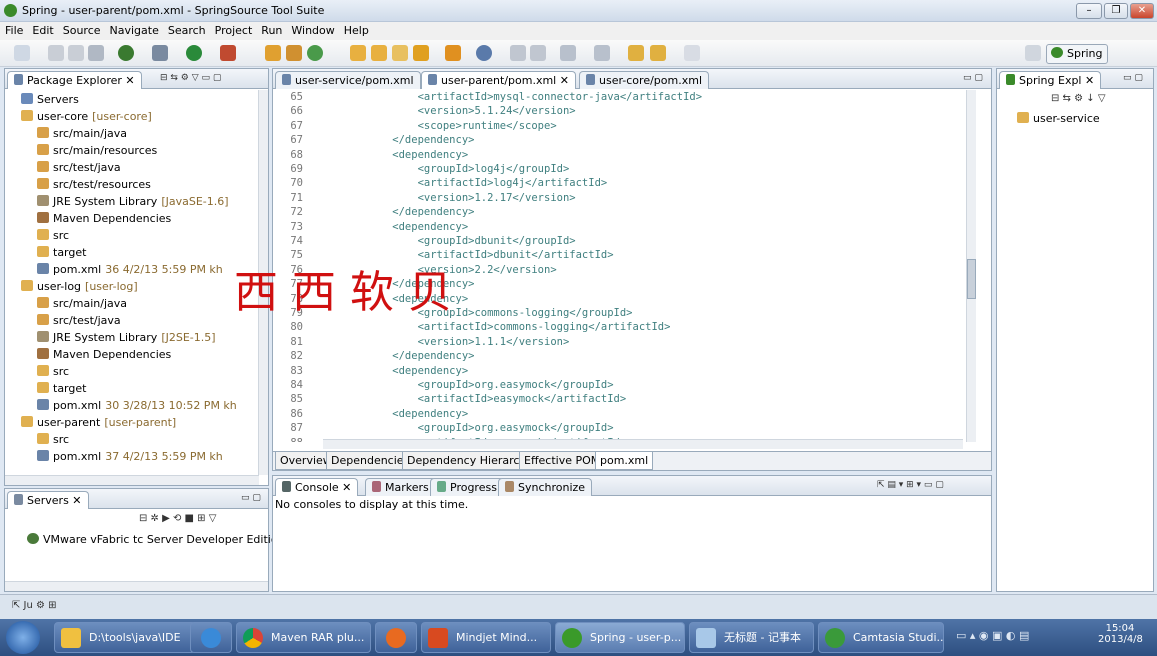  I want to click on open-task-icon, so click(400, 53).